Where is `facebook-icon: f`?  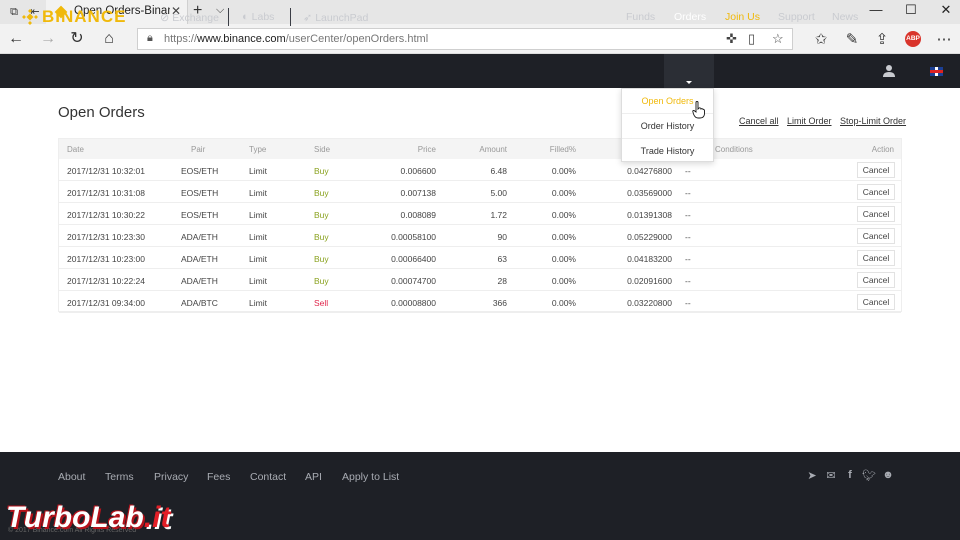 facebook-icon: f is located at coordinates (850, 475).